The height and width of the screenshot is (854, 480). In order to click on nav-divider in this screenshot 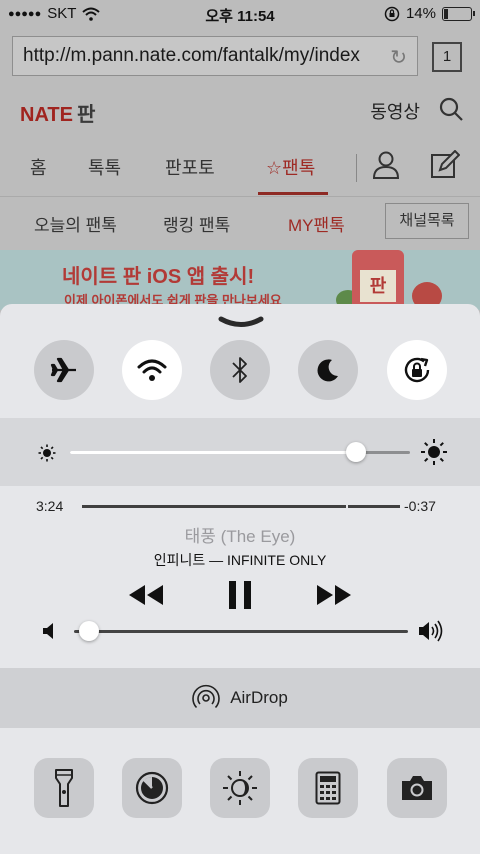, I will do `click(356, 168)`.